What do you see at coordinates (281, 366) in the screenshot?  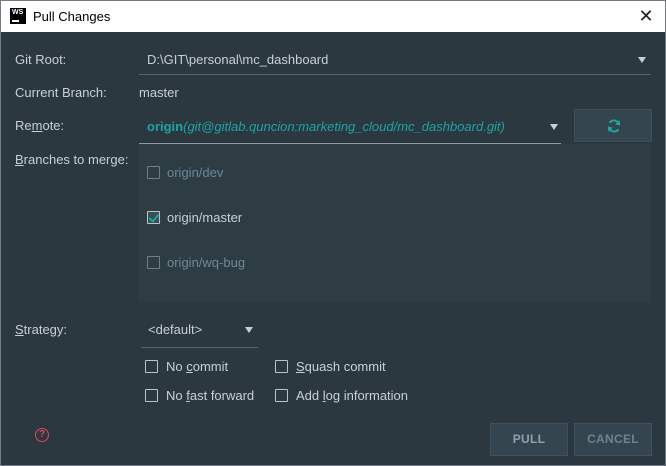 I see `squash-commit-checkbox` at bounding box center [281, 366].